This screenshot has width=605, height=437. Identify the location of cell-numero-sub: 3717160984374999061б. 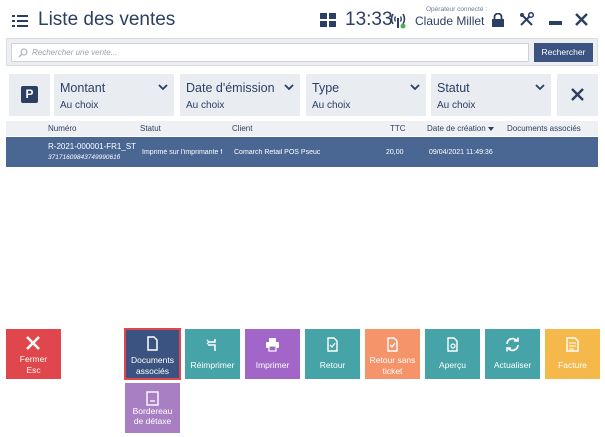
(84, 157).